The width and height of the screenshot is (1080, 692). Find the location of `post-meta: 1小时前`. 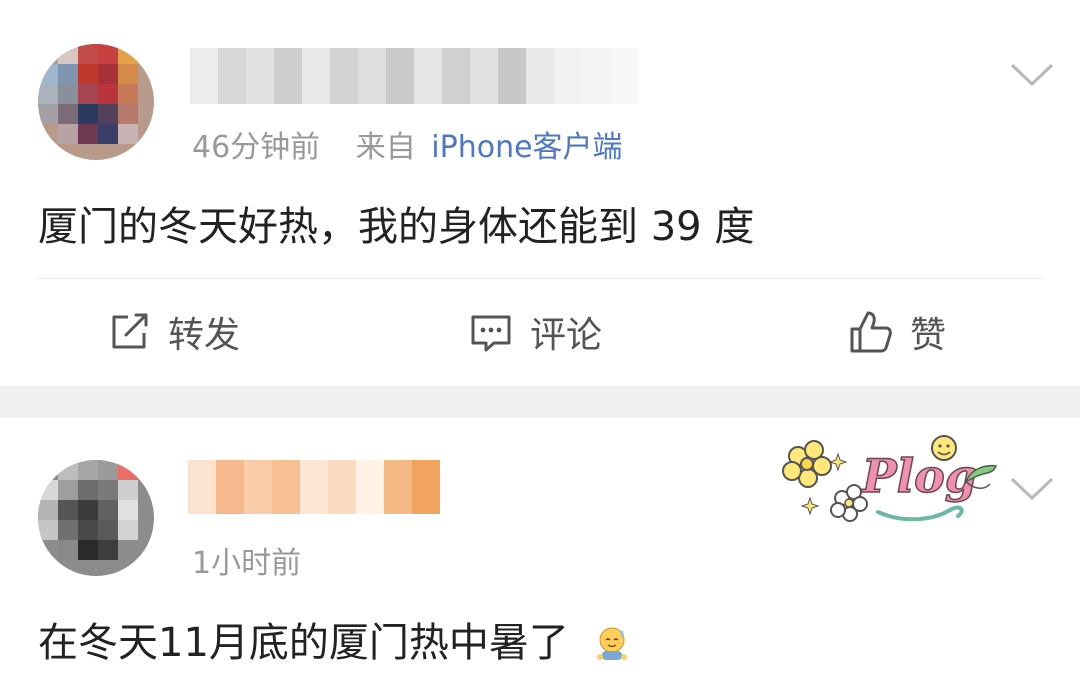

post-meta: 1小时前 is located at coordinates (246, 560).